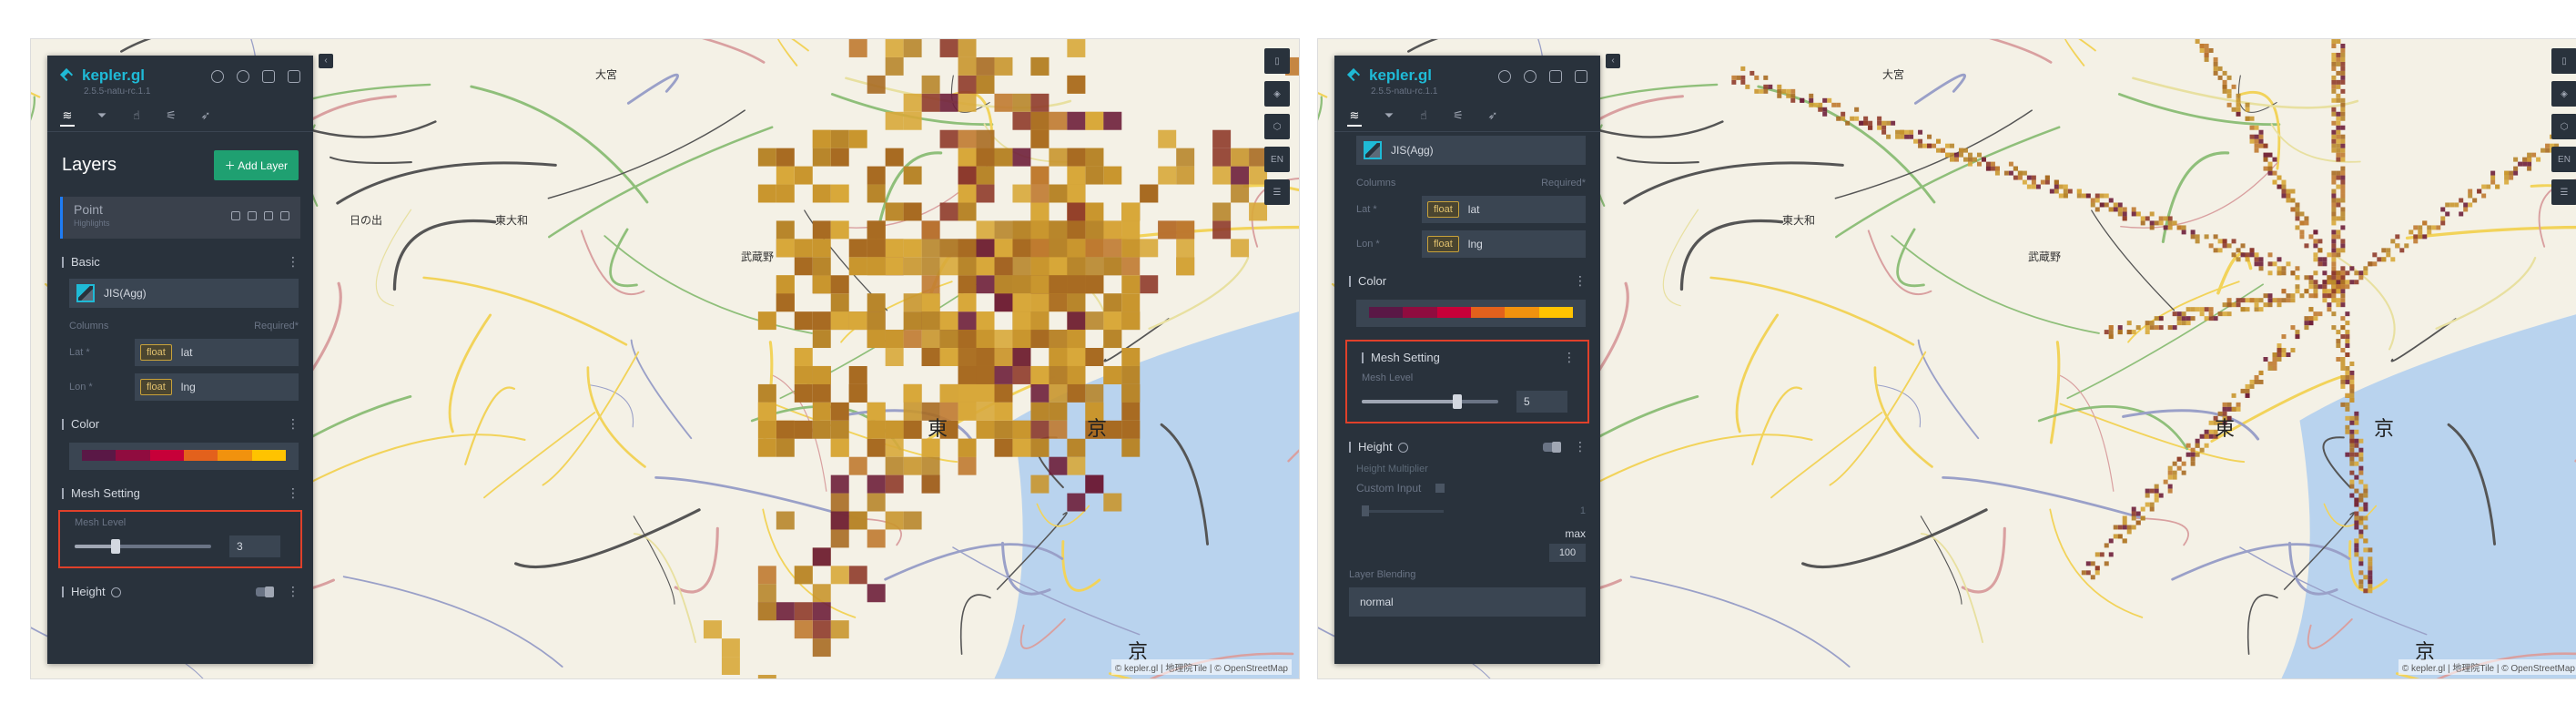 This screenshot has height=714, width=2576. Describe the element at coordinates (268, 216) in the screenshot. I see `duplicate-icon` at that location.